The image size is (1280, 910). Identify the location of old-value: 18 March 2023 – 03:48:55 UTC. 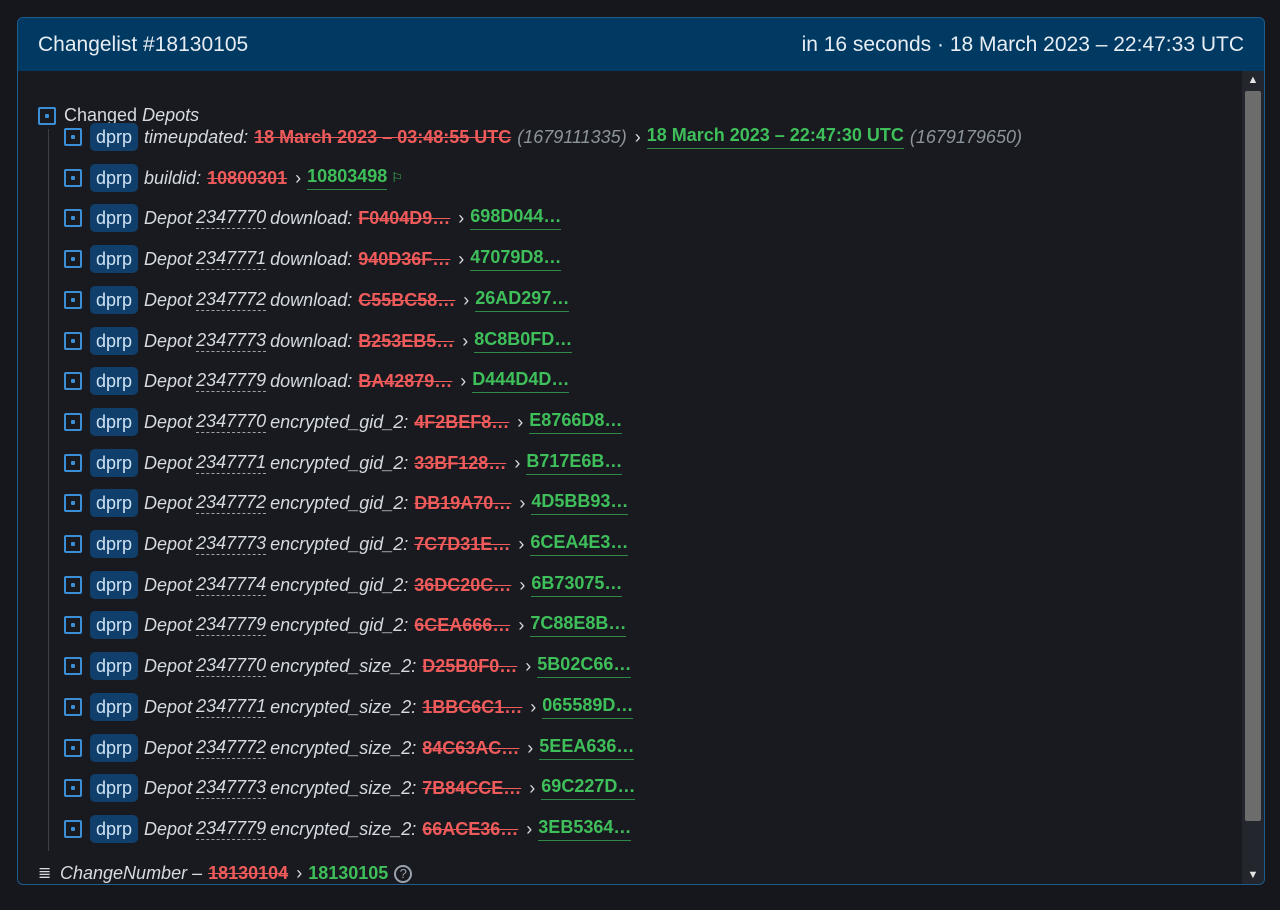
(383, 136).